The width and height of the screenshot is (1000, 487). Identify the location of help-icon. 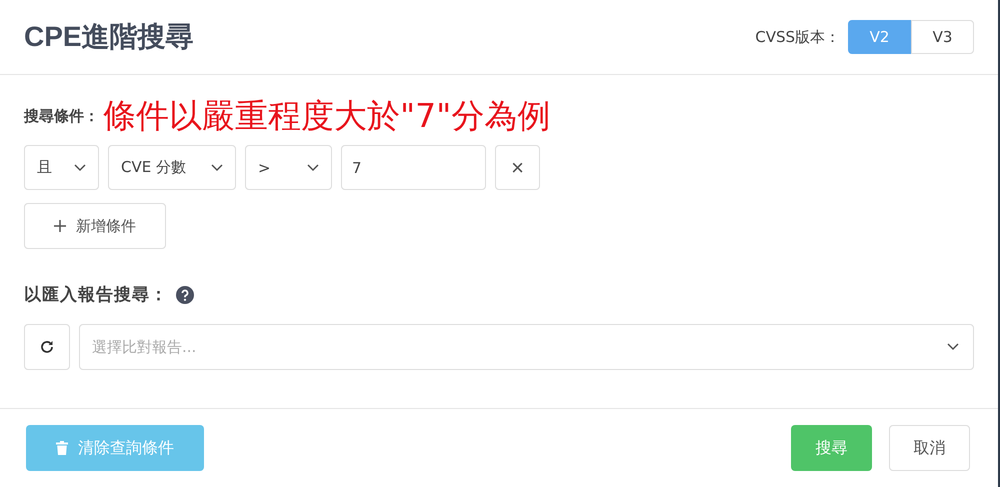
(185, 295).